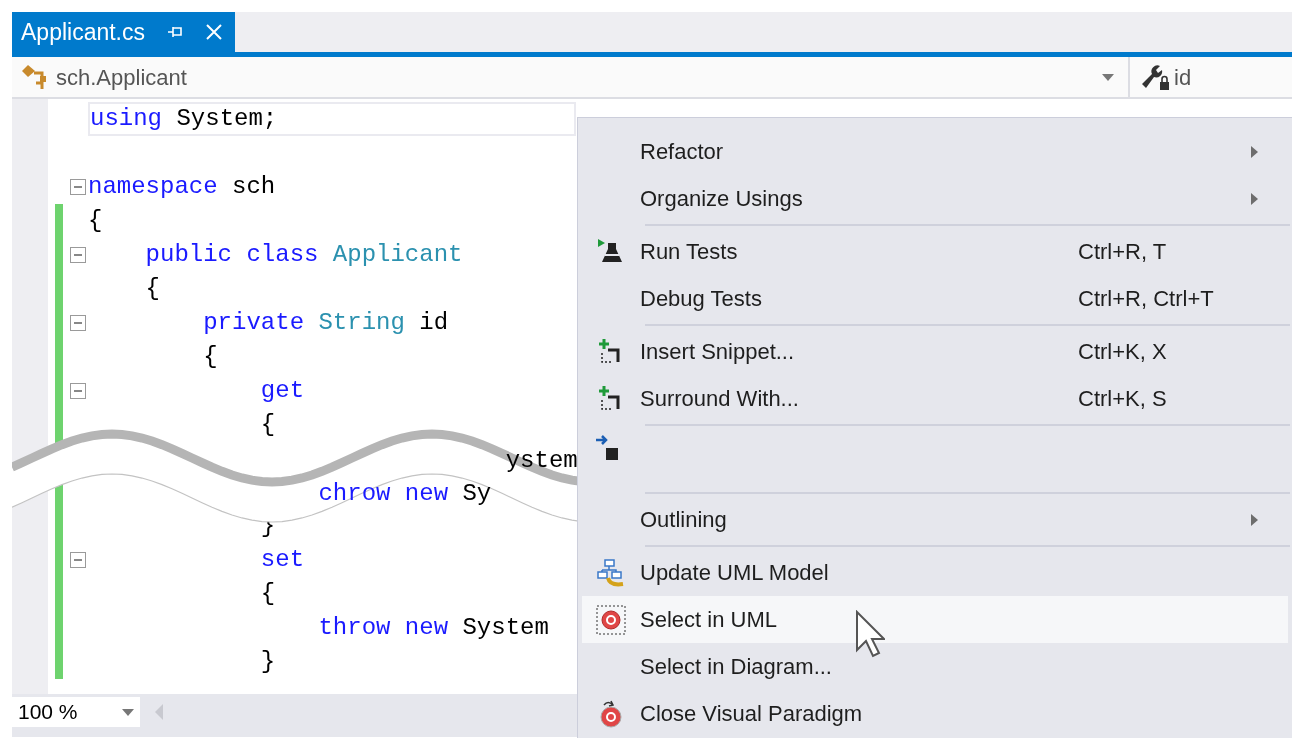  I want to click on member-dropdown: id, so click(1211, 77).